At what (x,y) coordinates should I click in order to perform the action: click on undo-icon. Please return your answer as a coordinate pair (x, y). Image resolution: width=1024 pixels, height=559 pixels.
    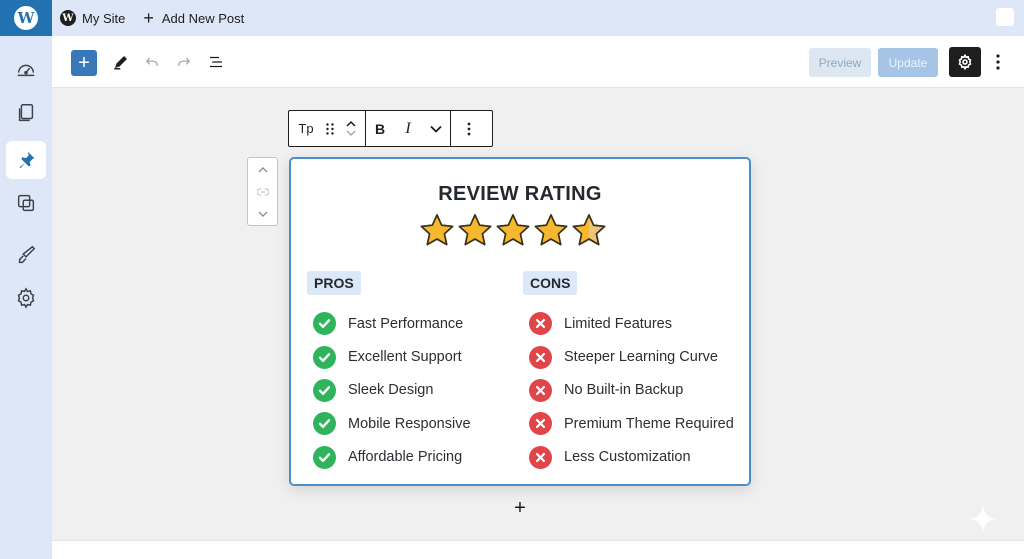
    Looking at the image, I should click on (151, 61).